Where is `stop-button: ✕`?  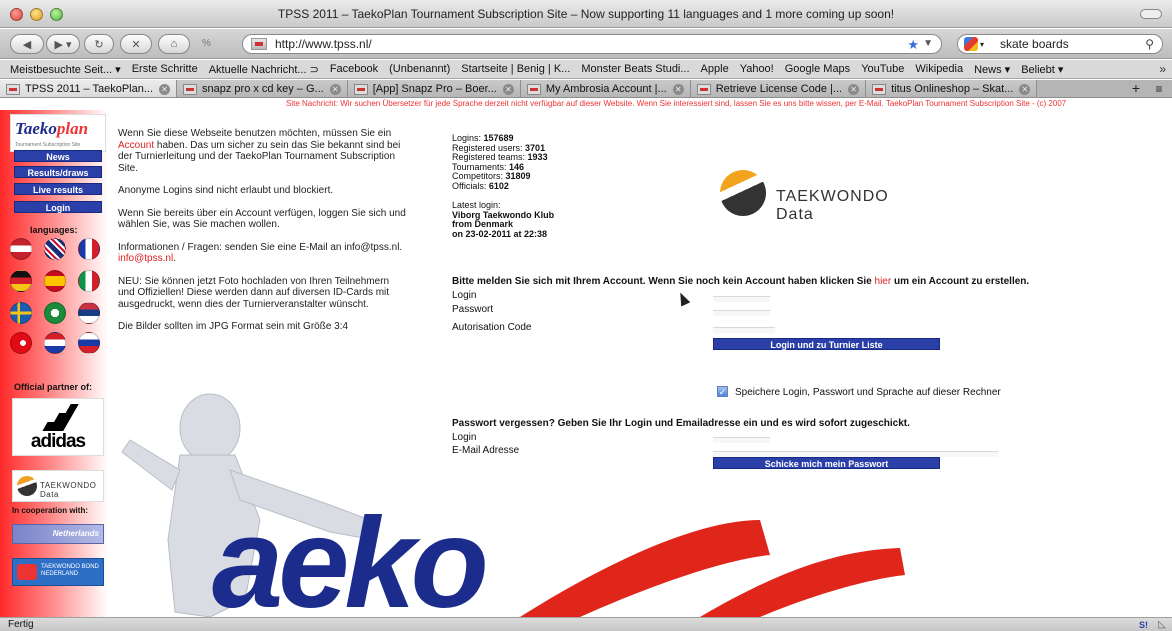
stop-button: ✕ is located at coordinates (136, 44).